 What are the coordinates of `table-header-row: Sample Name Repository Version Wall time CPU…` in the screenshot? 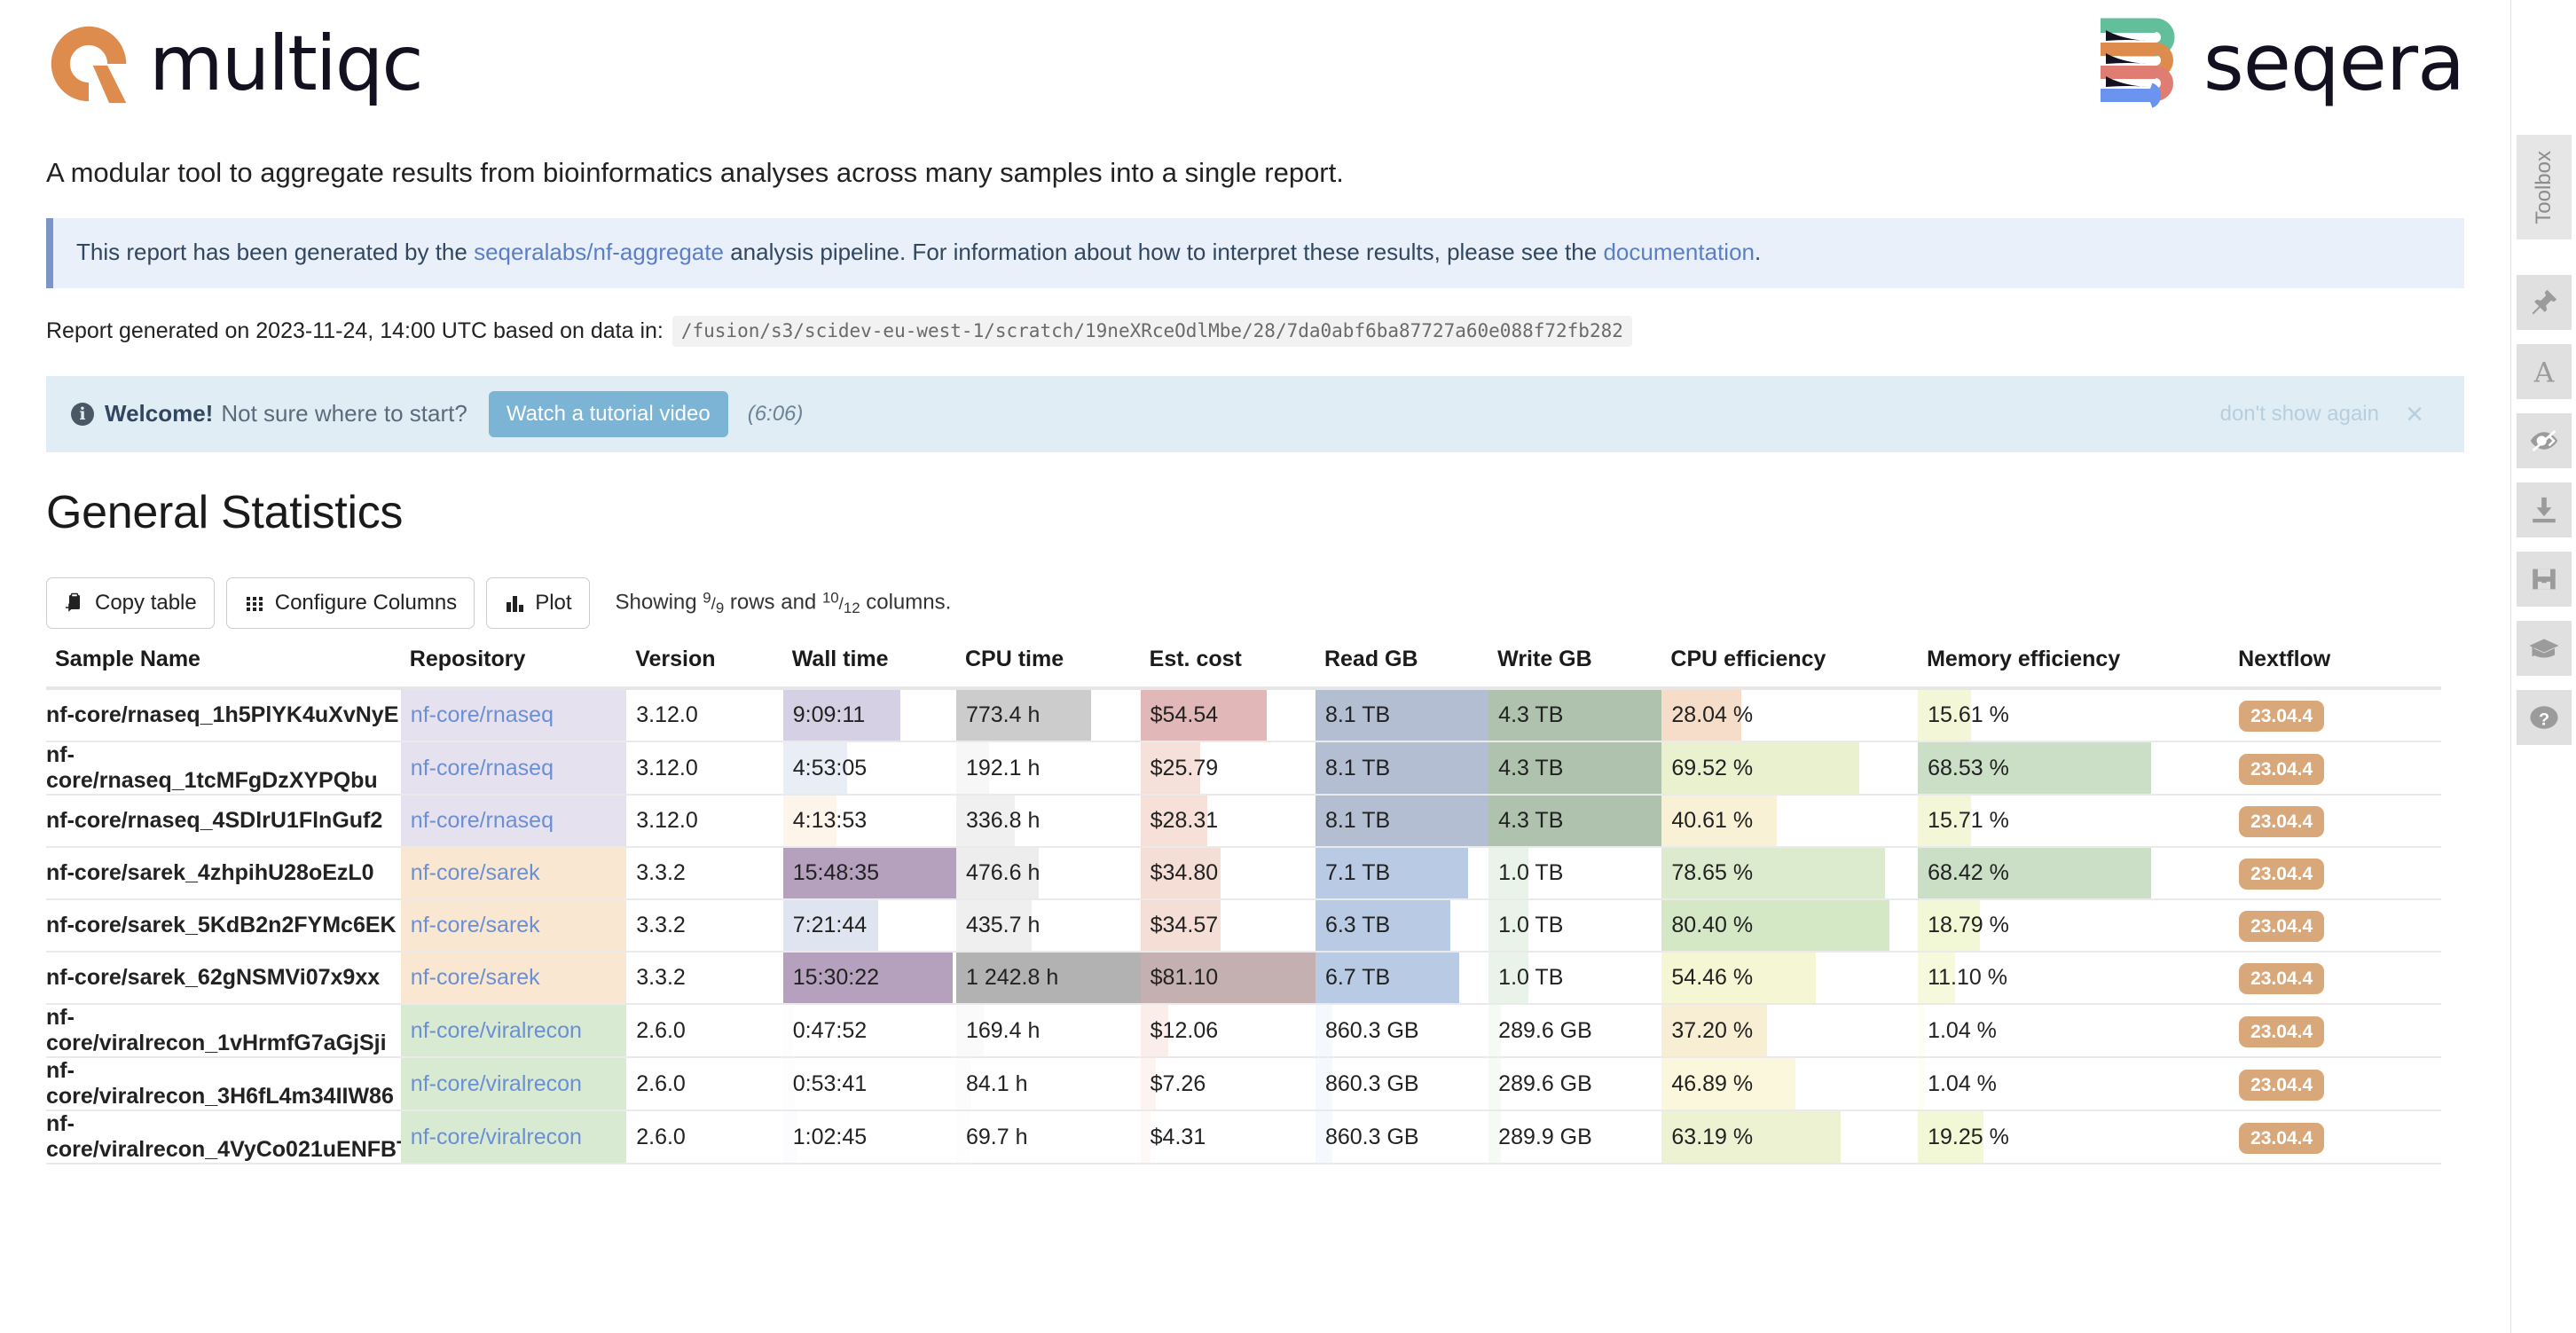 It's located at (1243, 669).